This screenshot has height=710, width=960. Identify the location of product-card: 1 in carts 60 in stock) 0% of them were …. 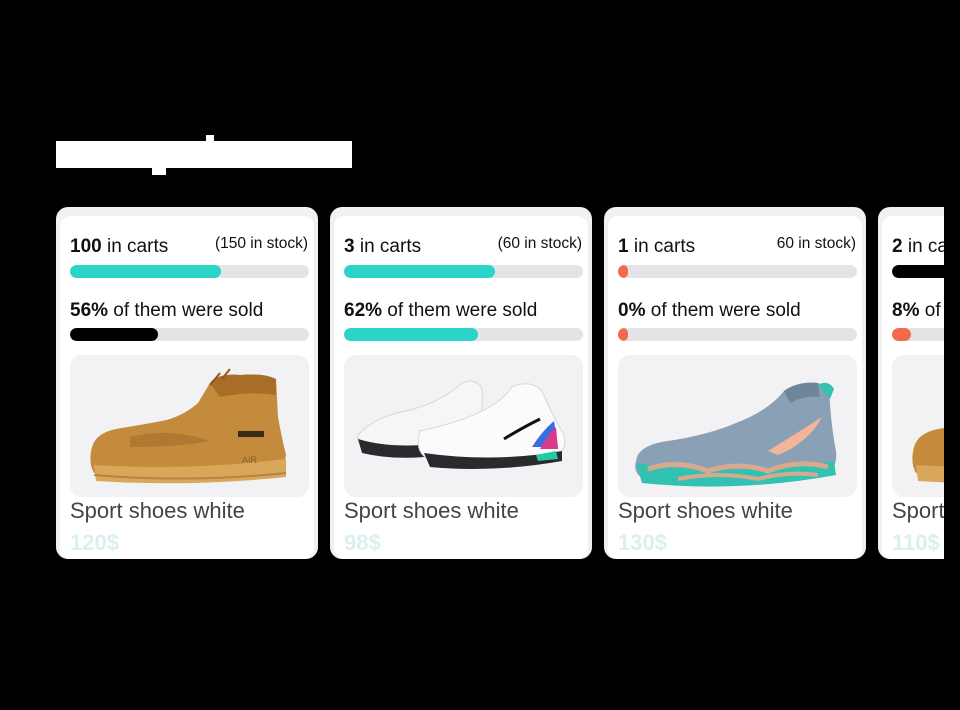
(735, 383).